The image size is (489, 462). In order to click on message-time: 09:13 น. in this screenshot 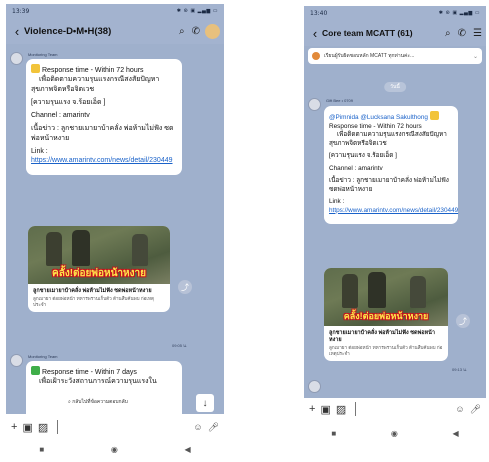, I will do `click(459, 369)`.